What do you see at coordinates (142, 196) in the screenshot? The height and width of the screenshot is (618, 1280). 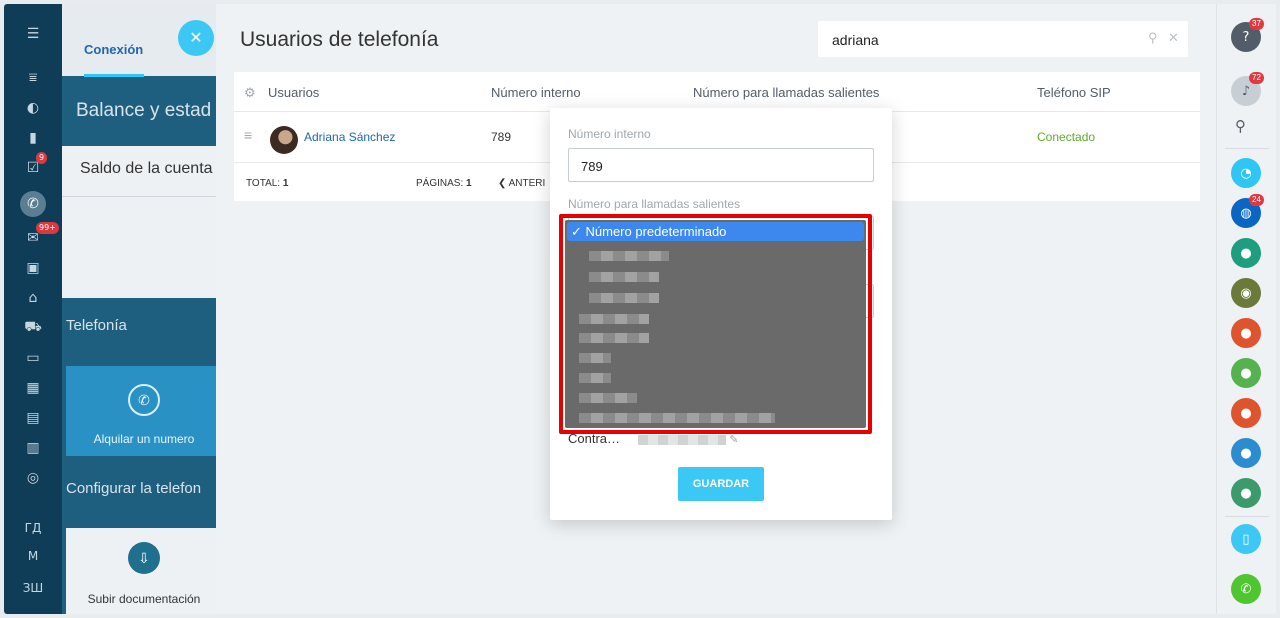 I see `card-divider` at bounding box center [142, 196].